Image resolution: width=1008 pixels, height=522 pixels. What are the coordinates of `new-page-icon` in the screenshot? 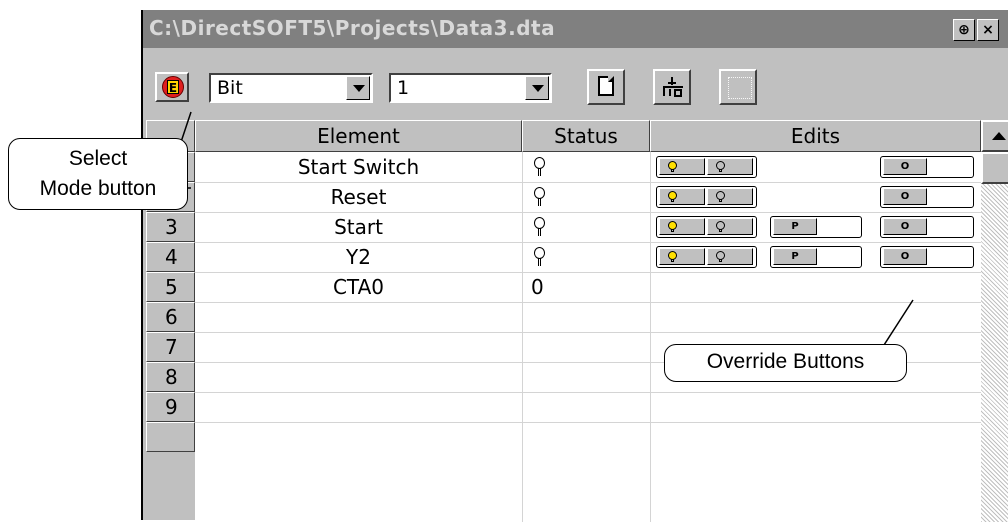 It's located at (606, 86).